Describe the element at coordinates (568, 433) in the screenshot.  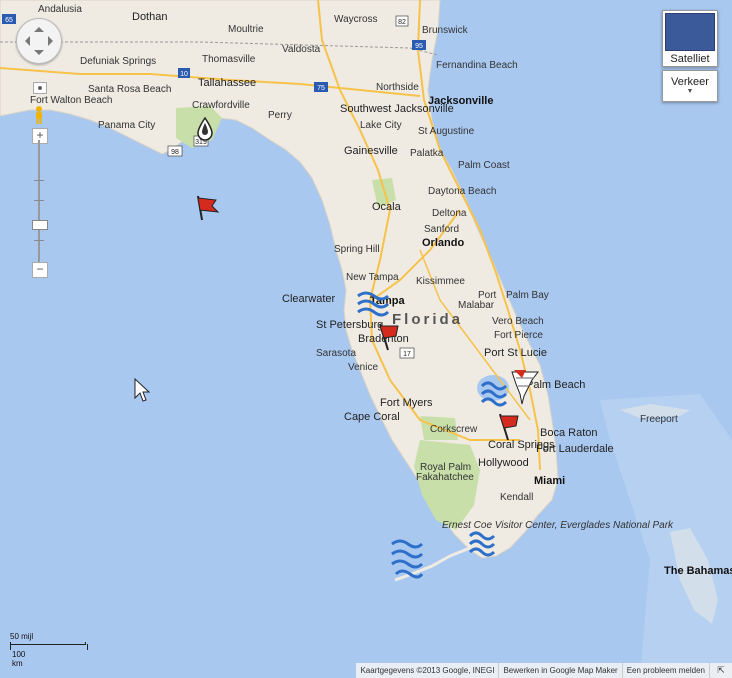
I see `city-label: Boca Raton` at that location.